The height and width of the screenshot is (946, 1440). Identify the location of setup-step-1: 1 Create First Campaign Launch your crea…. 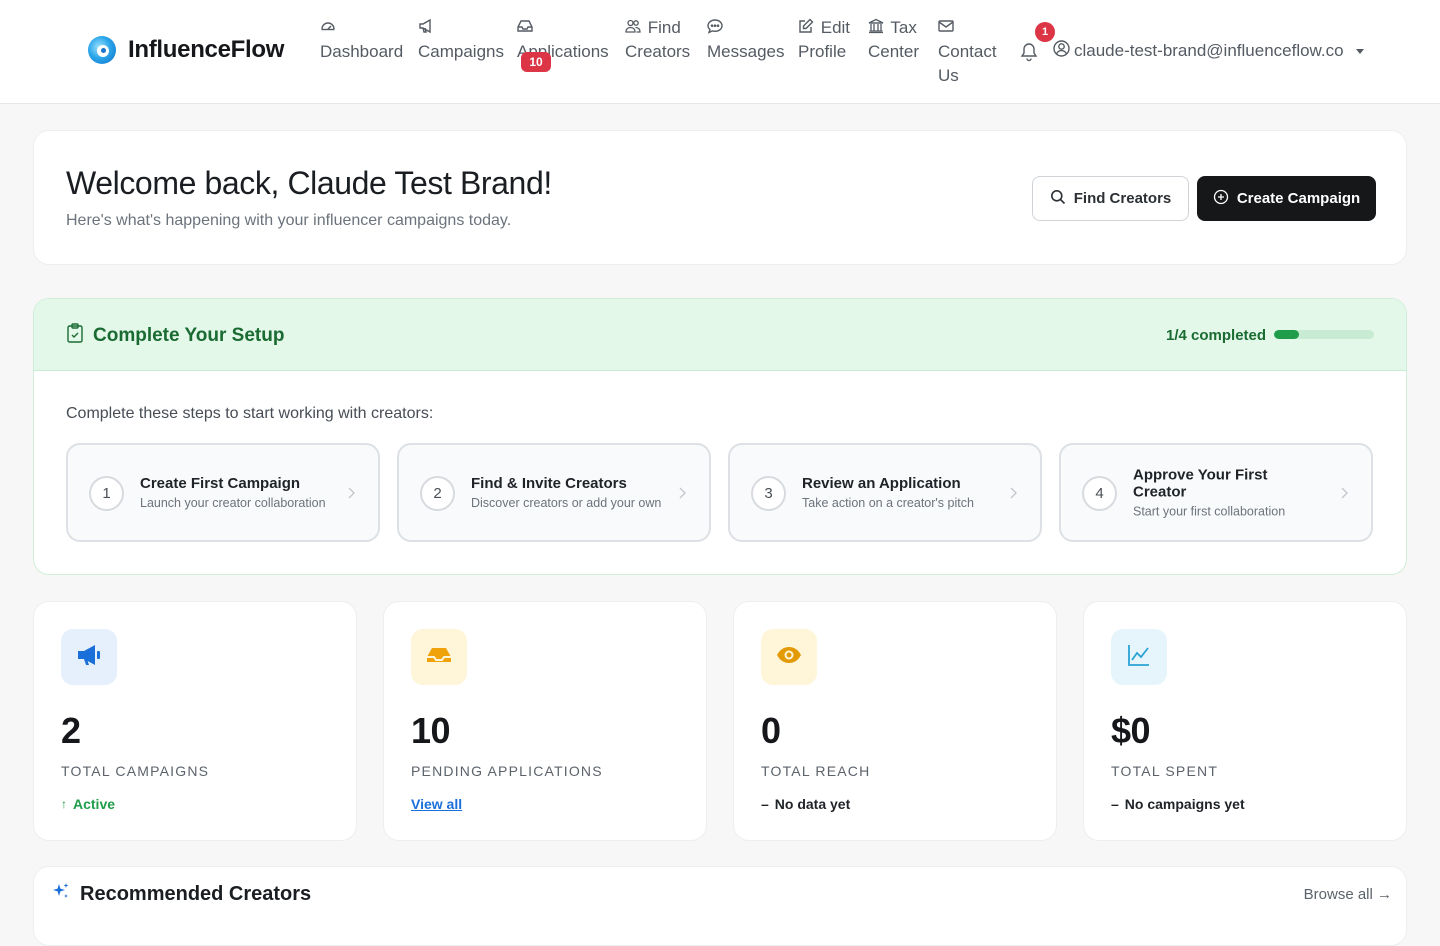
(223, 492).